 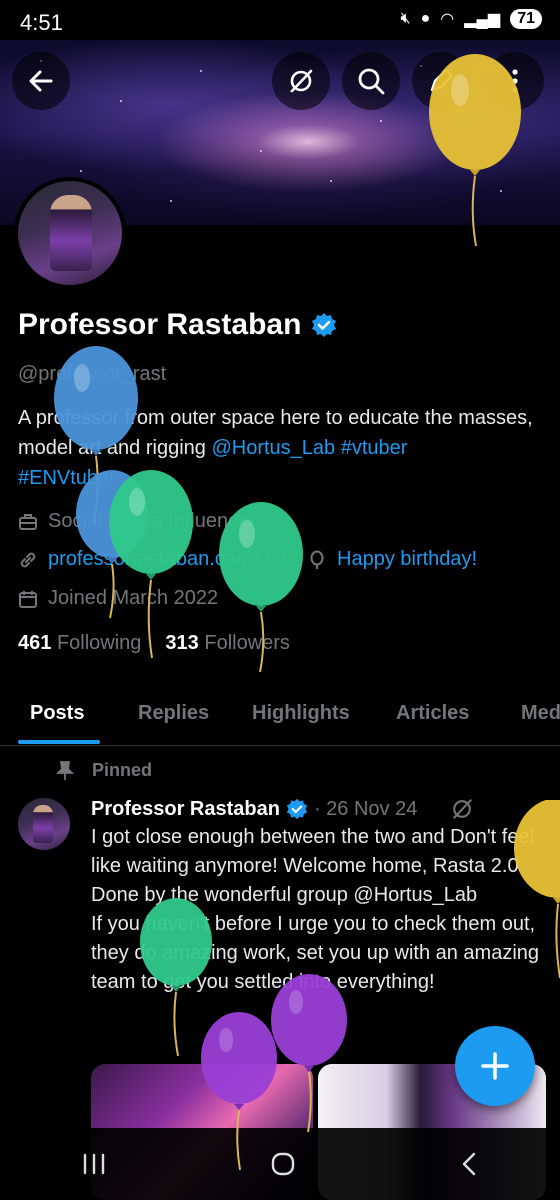 What do you see at coordinates (374, 448) in the screenshot?
I see `bio-hashtag-vtuber: #vtuber` at bounding box center [374, 448].